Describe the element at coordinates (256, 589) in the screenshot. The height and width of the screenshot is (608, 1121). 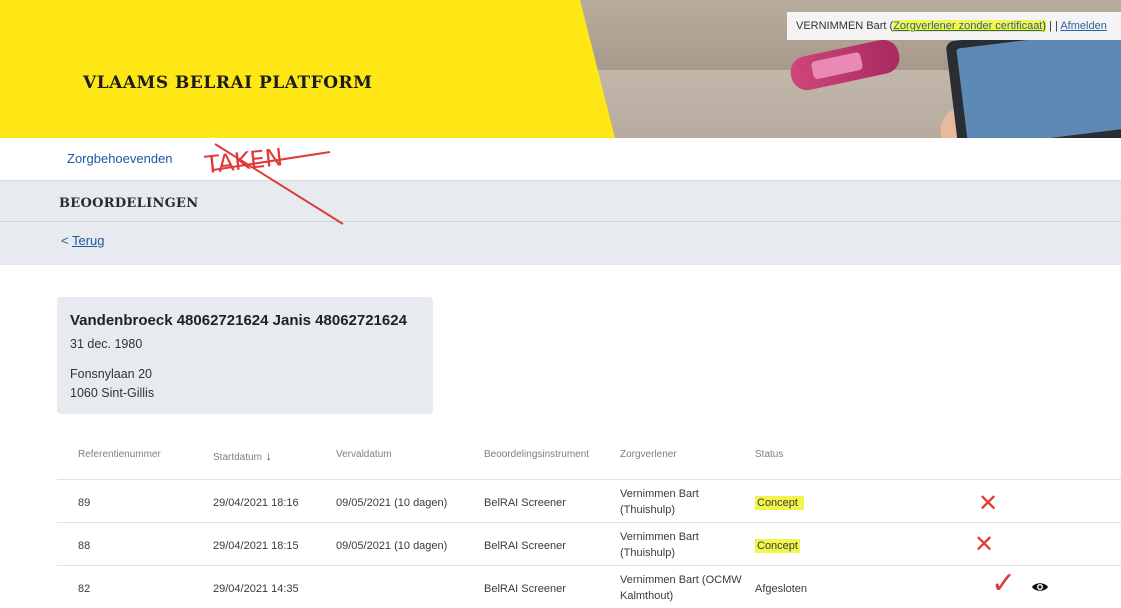
I see `cell-start: 29/04/2021 14:35` at that location.